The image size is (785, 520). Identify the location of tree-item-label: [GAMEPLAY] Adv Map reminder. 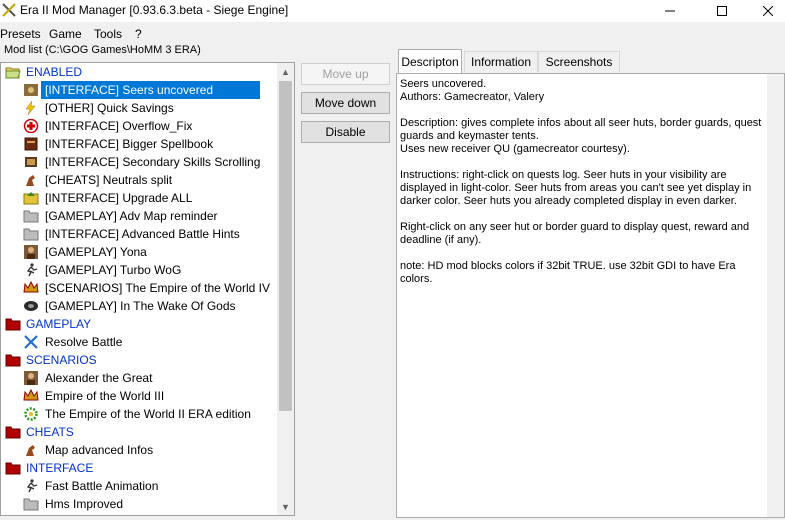
(131, 216).